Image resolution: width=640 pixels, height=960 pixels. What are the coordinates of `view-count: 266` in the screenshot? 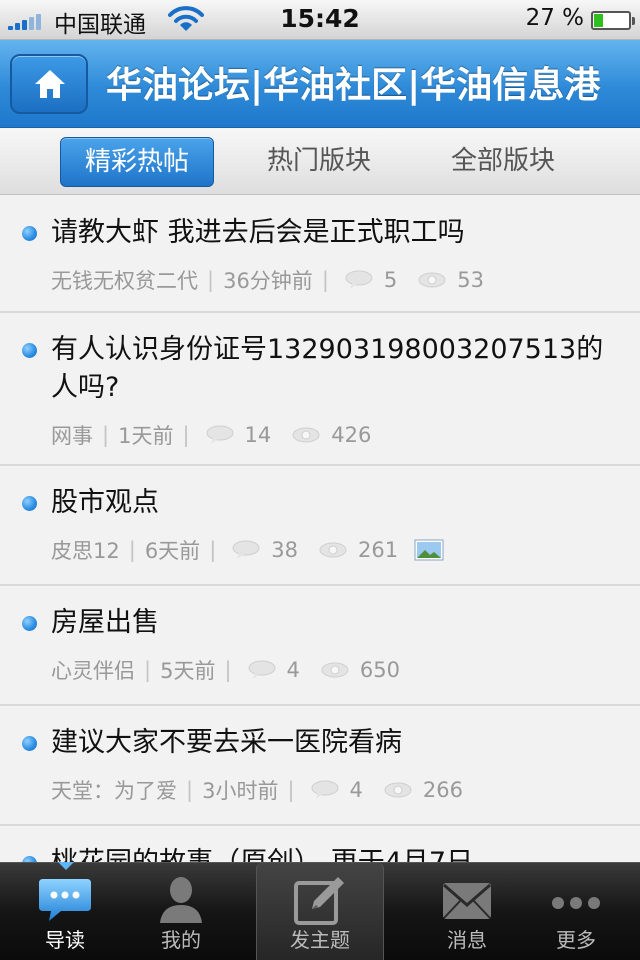 It's located at (442, 790).